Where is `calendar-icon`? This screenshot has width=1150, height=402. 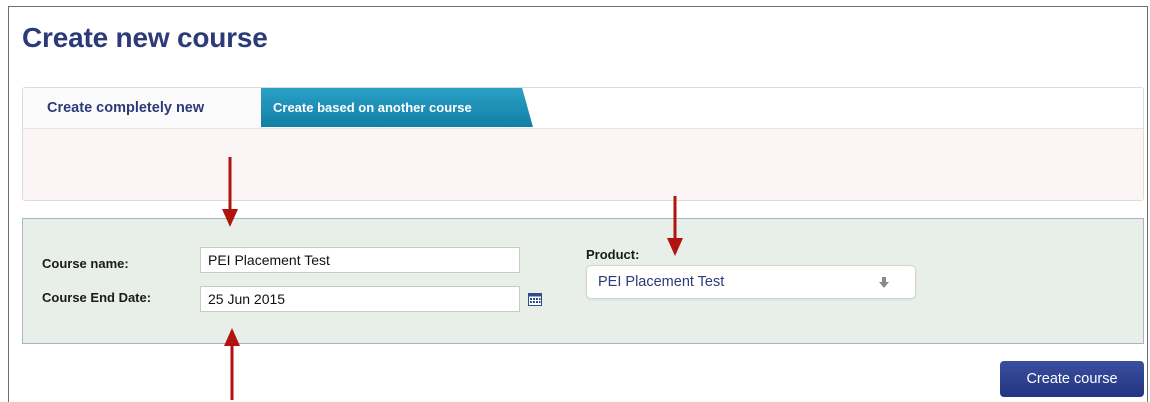 calendar-icon is located at coordinates (535, 299).